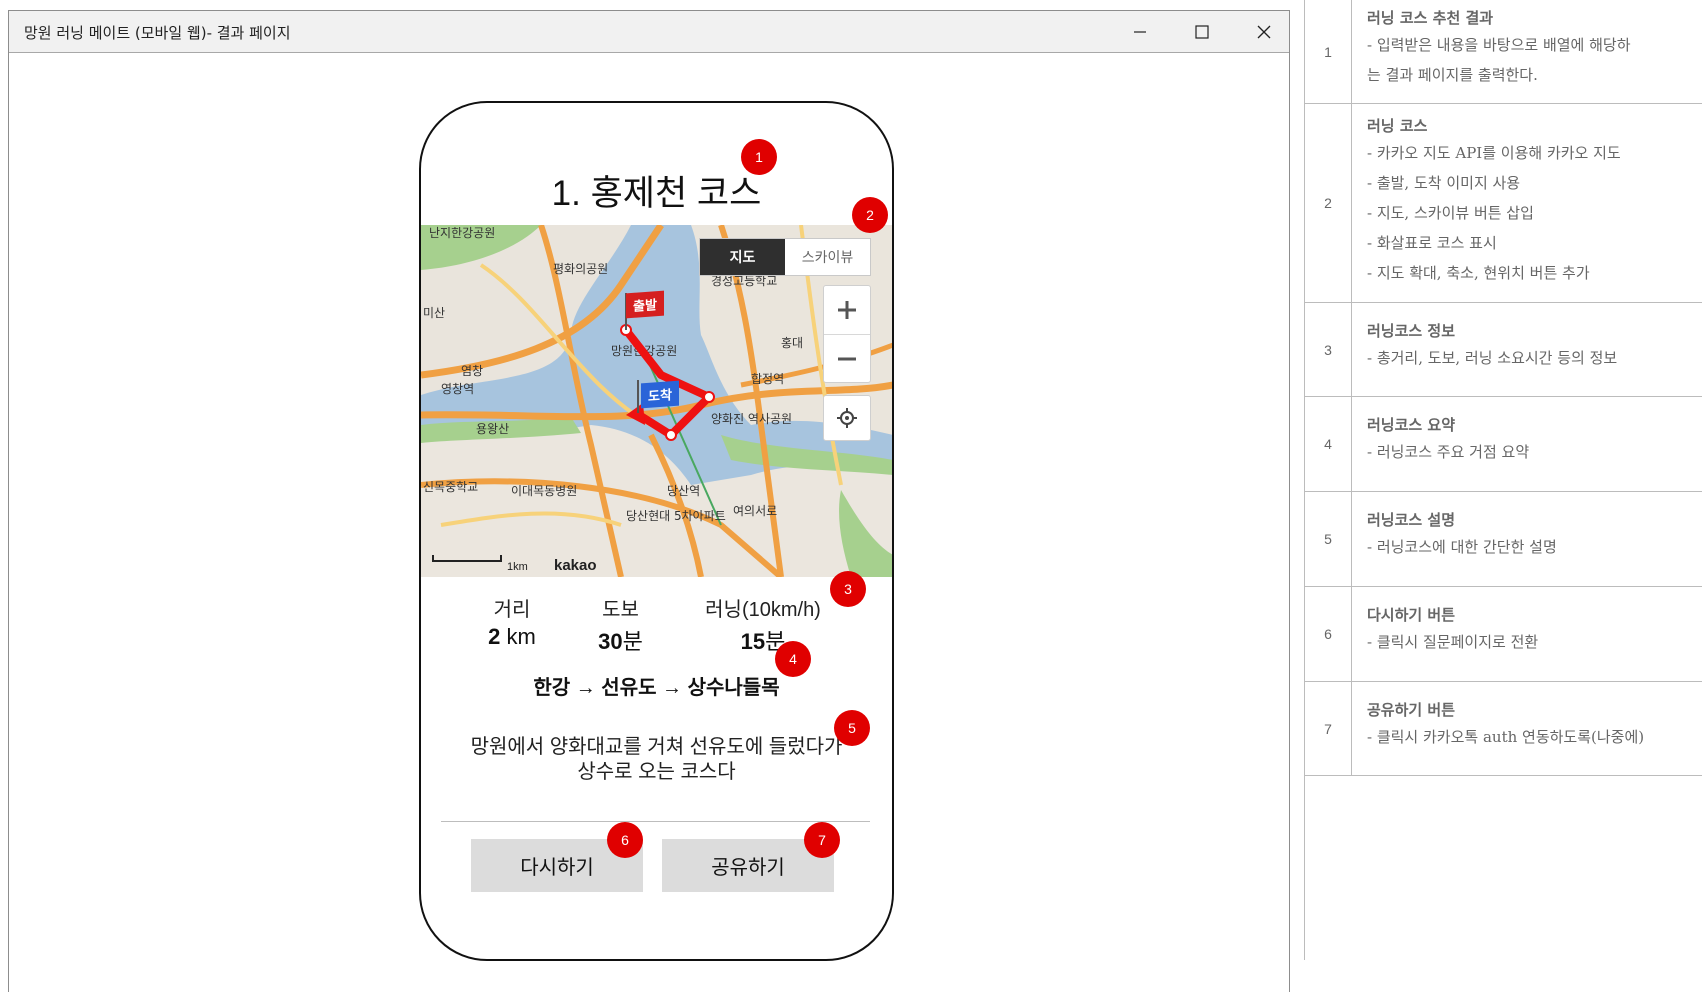 The image size is (1702, 992). I want to click on minus-icon, so click(847, 358).